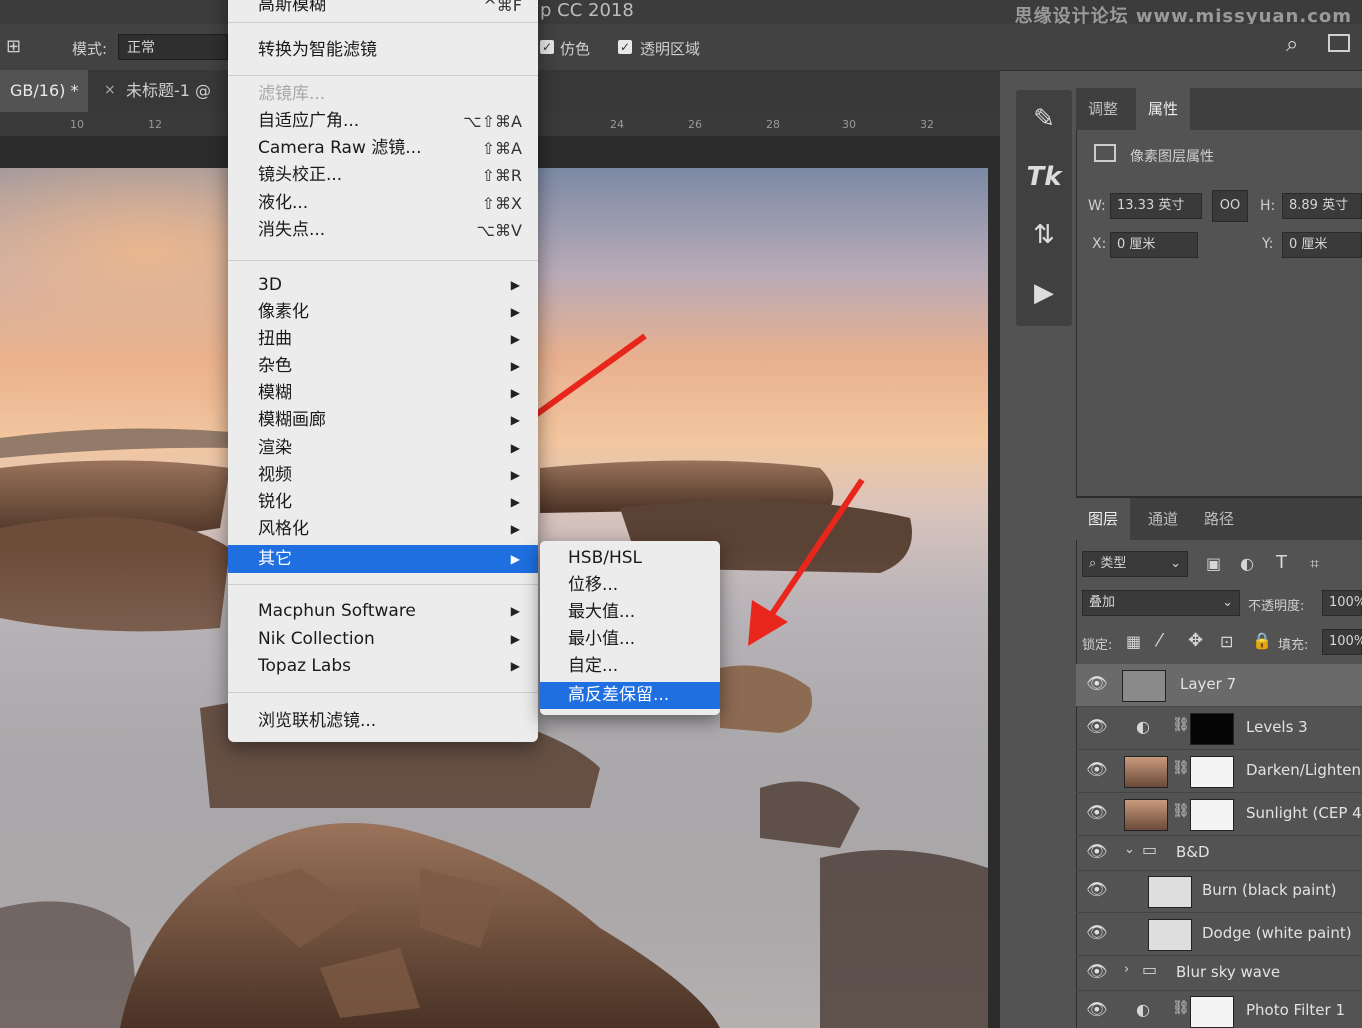 The width and height of the screenshot is (1362, 1028). I want to click on layer-group-row: 👁 ⌄ ▭ B&D, so click(1219, 853).